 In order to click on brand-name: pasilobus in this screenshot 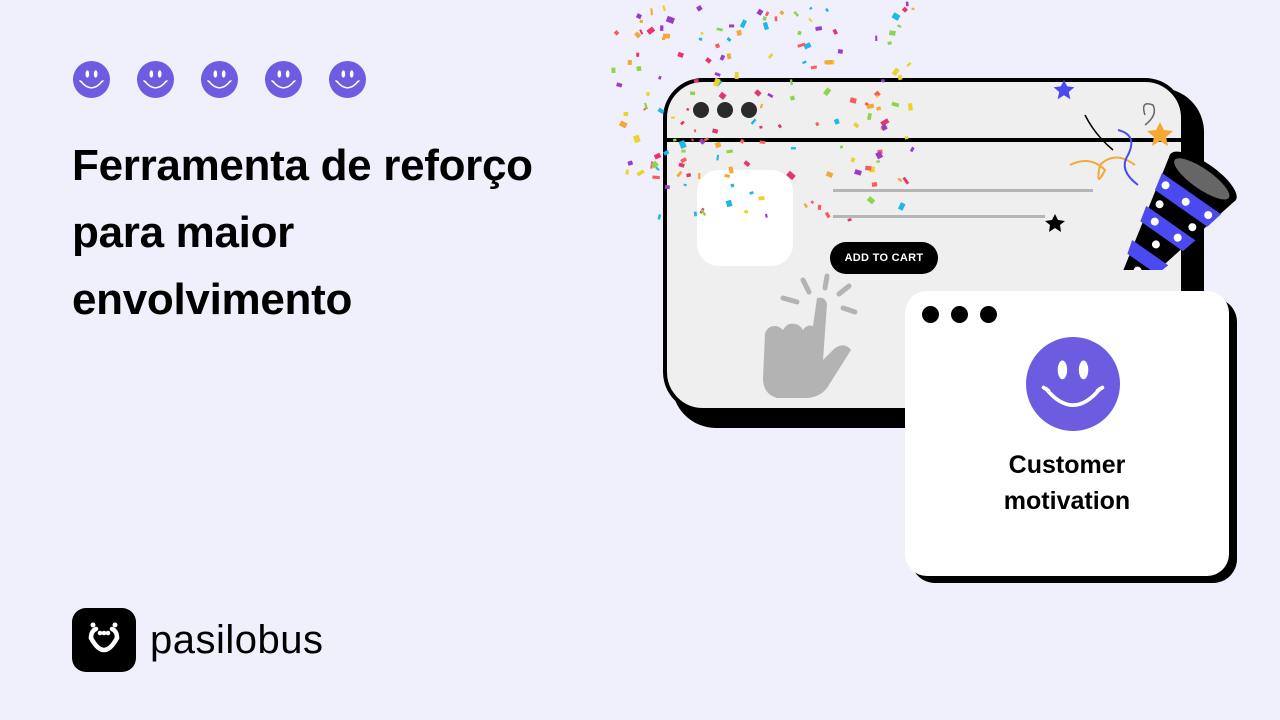, I will do `click(237, 639)`.